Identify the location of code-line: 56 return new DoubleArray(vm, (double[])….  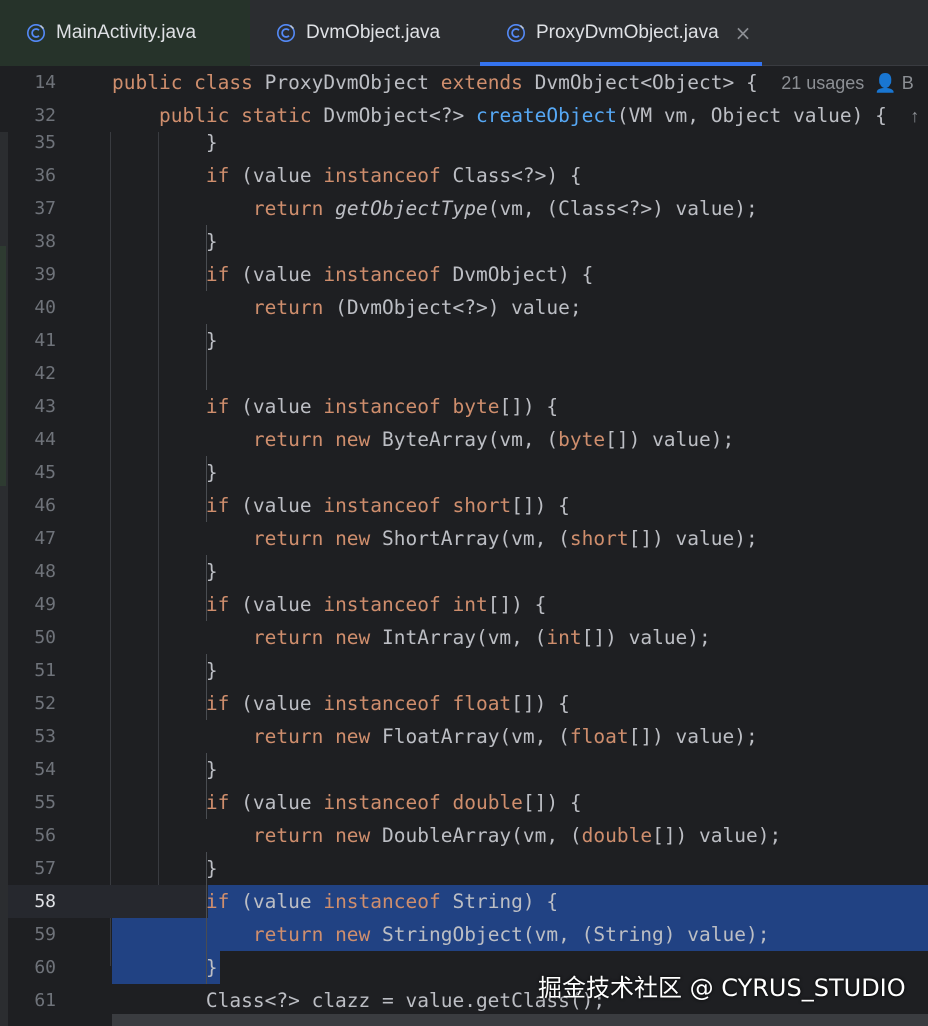
(464, 835).